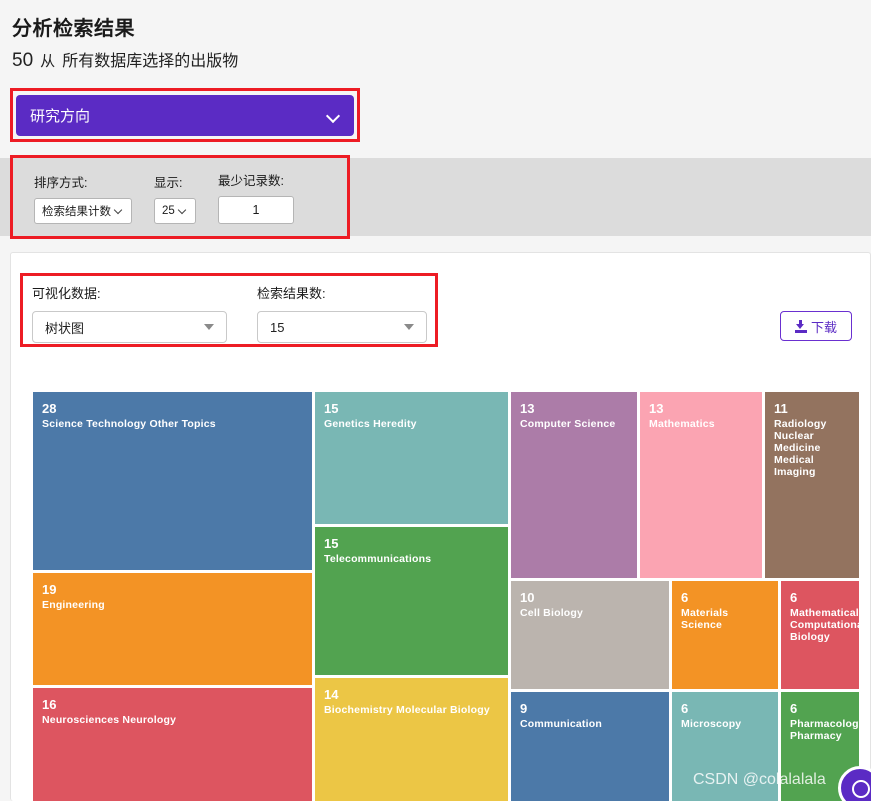  I want to click on viz-data-select: 树状图, so click(129, 327).